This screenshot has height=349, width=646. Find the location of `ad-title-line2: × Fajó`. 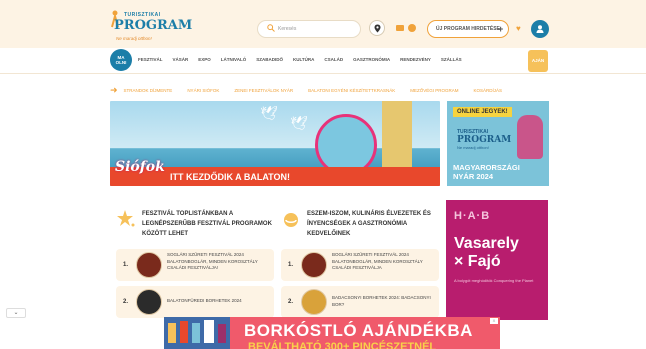

ad-title-line2: × Fajó is located at coordinates (477, 261).